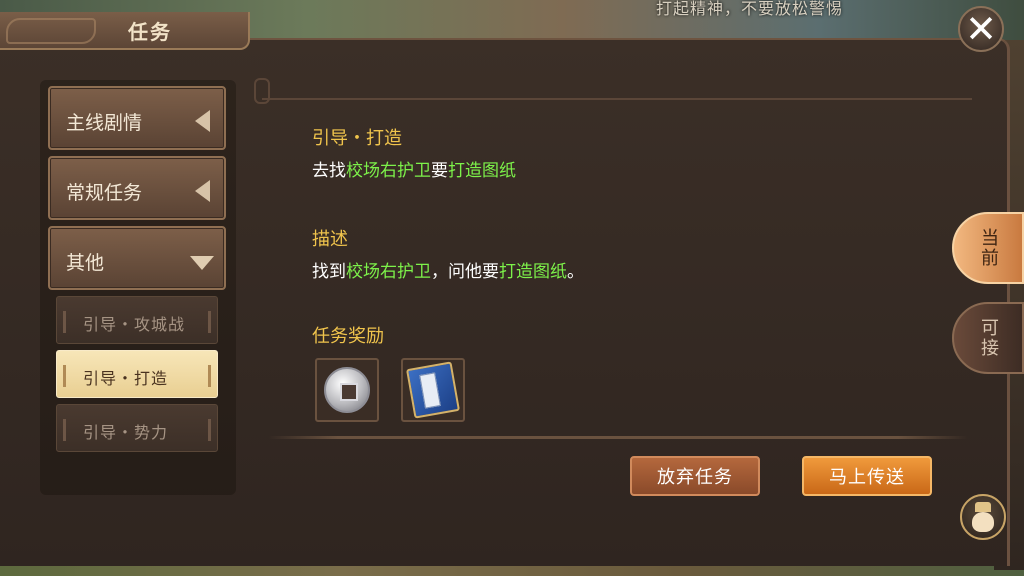 This screenshot has width=1024, height=576. I want to click on category-label: 常规任务, so click(104, 193).